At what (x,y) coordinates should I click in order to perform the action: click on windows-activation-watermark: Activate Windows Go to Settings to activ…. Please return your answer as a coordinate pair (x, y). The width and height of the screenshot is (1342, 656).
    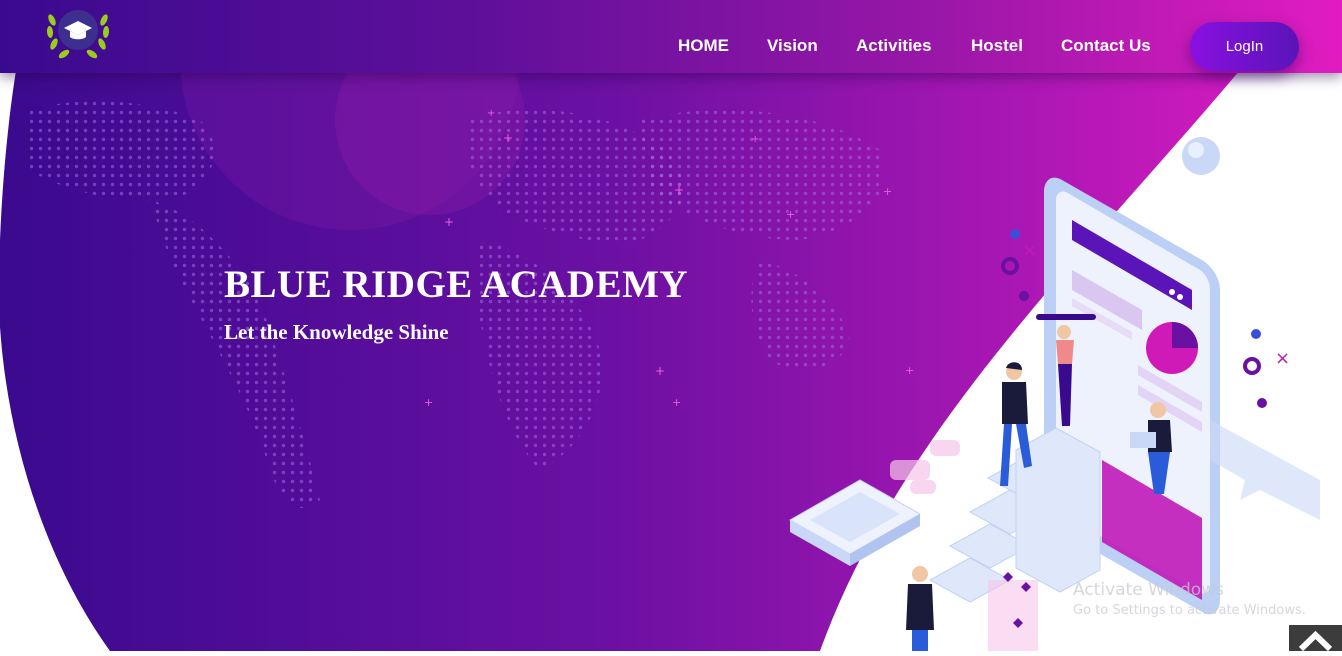
    Looking at the image, I should click on (1189, 599).